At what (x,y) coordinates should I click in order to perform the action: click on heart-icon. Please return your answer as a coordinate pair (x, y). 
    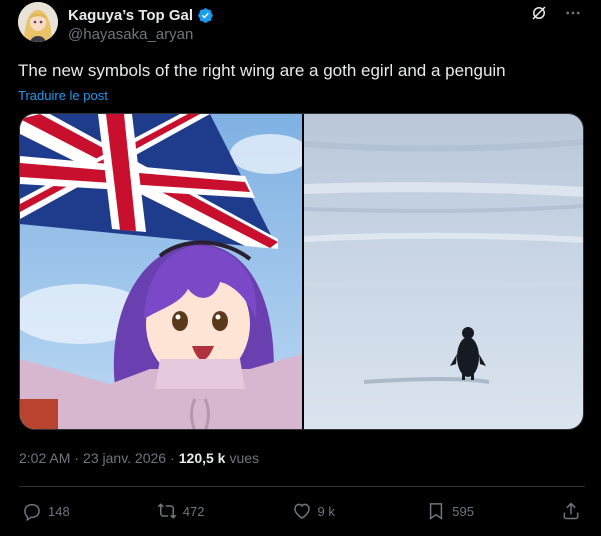
    Looking at the image, I should click on (301, 511).